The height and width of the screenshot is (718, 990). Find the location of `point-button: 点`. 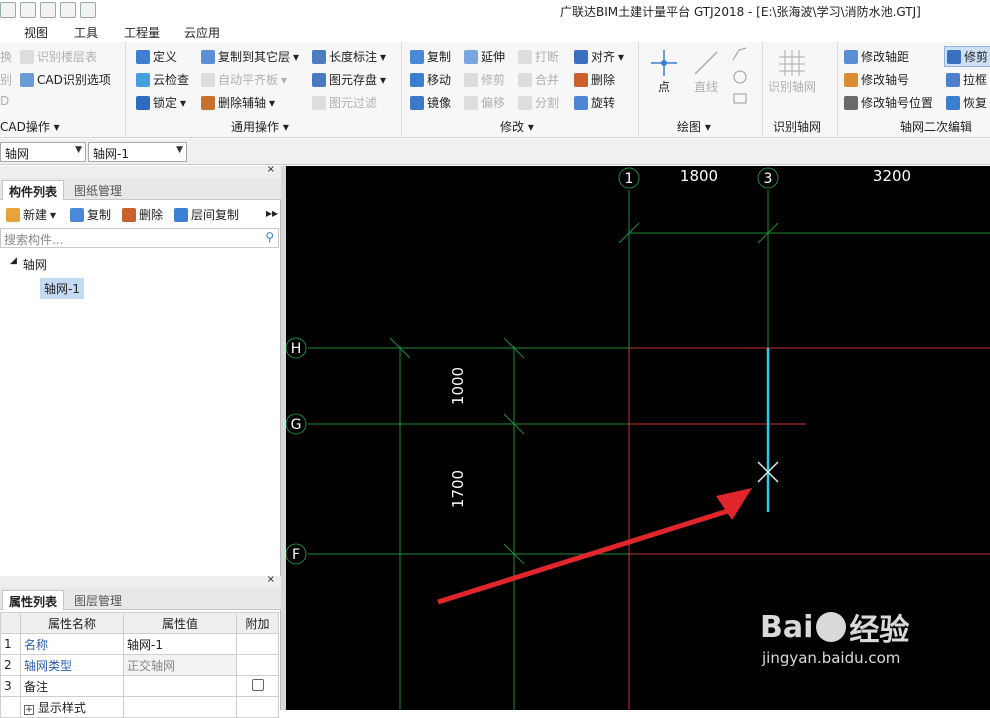

point-button: 点 is located at coordinates (664, 71).